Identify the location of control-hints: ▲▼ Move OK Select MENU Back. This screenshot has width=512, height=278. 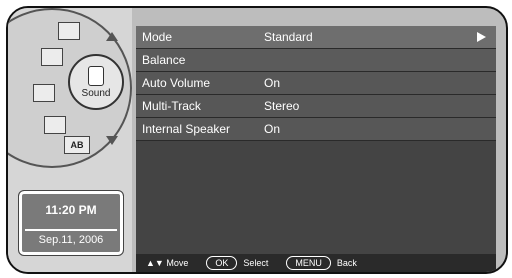
(316, 263).